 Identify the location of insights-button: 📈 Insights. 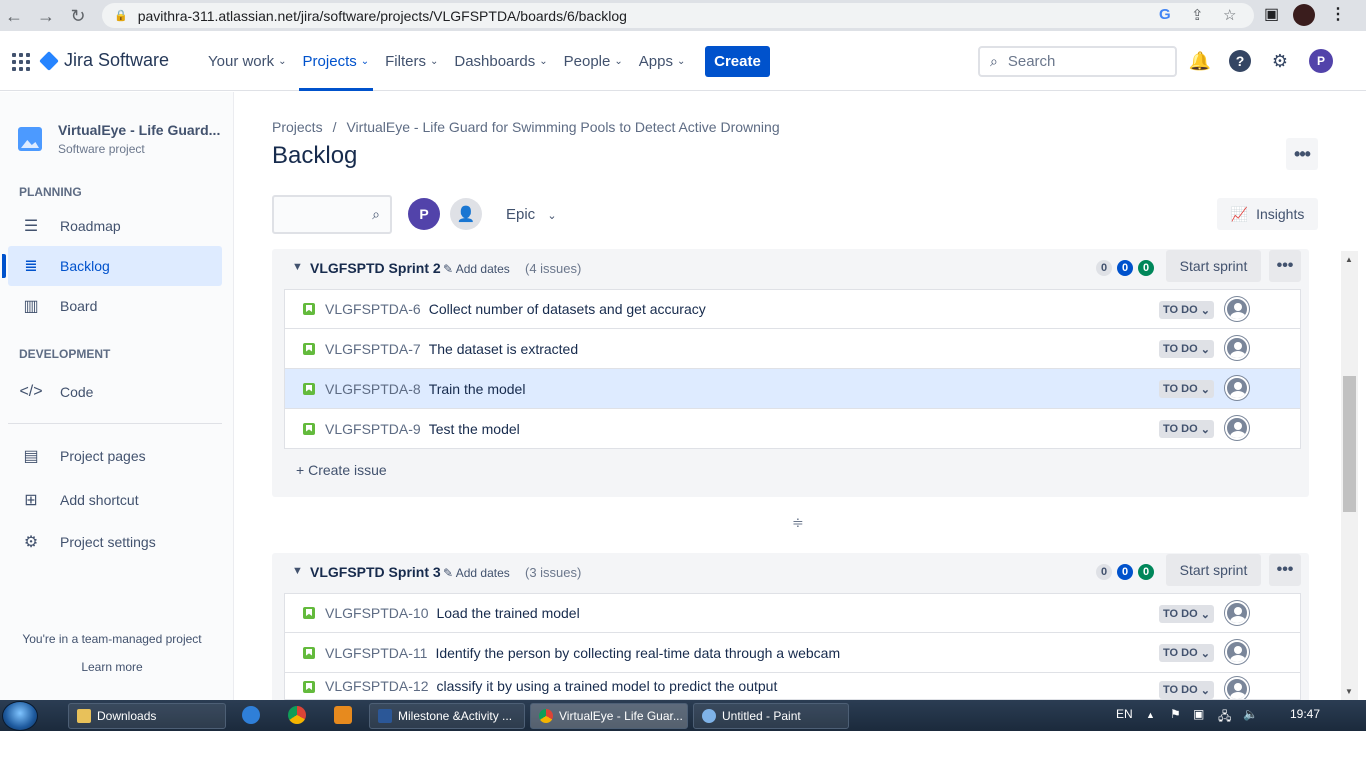
(1267, 214).